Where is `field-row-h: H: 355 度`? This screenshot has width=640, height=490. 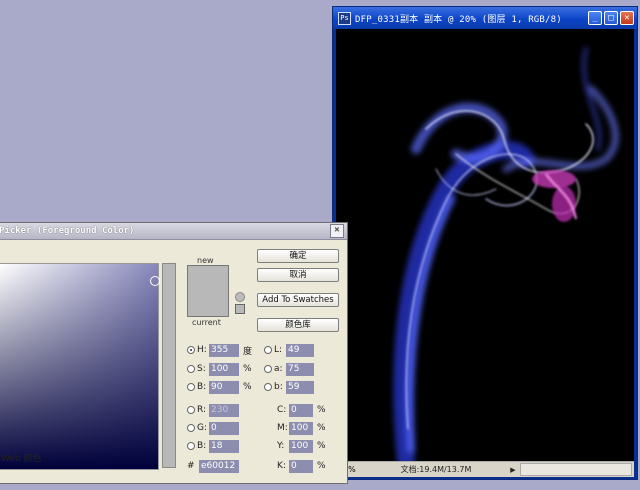
field-row-h: H: 355 度 is located at coordinates (219, 350).